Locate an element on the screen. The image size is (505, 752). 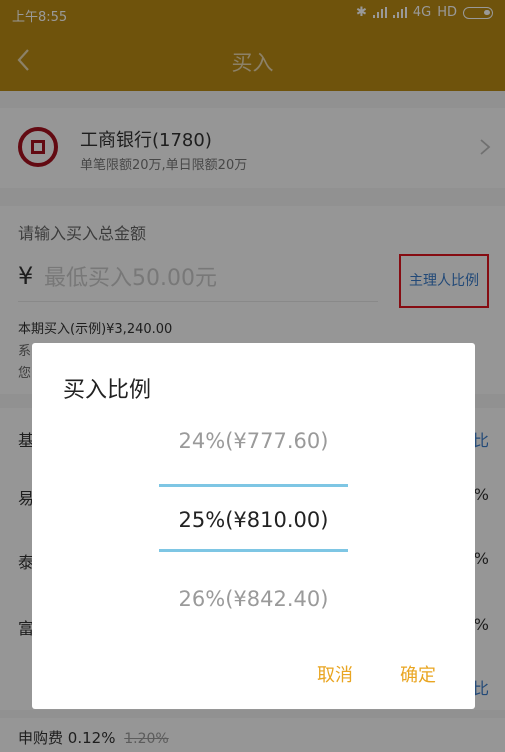
picker-option: 26%(¥842.40) is located at coordinates (253, 599).